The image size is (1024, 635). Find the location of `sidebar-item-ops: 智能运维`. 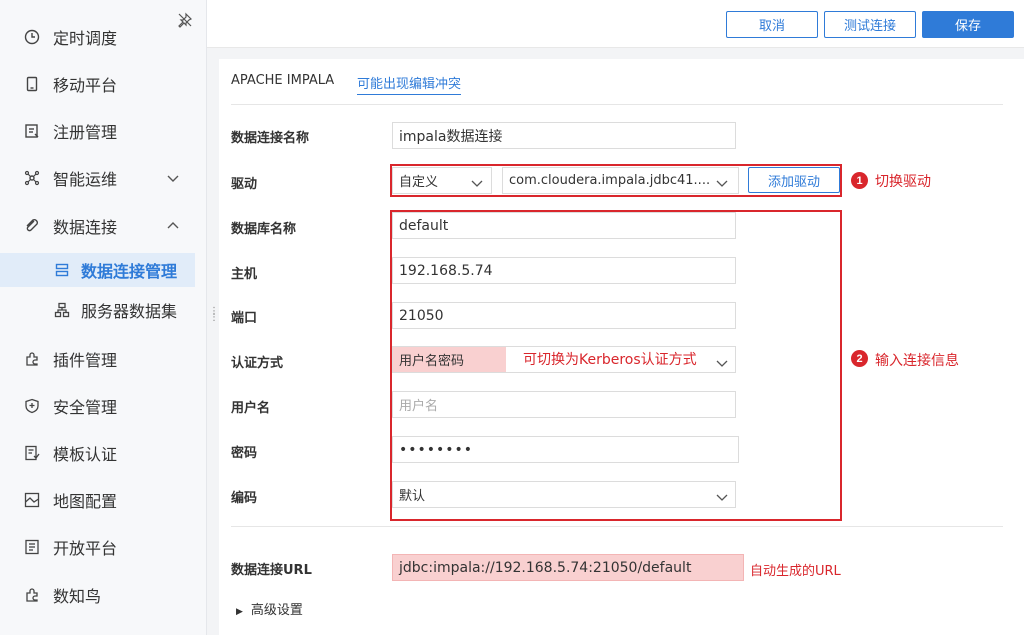

sidebar-item-ops: 智能运维 is located at coordinates (103, 178).